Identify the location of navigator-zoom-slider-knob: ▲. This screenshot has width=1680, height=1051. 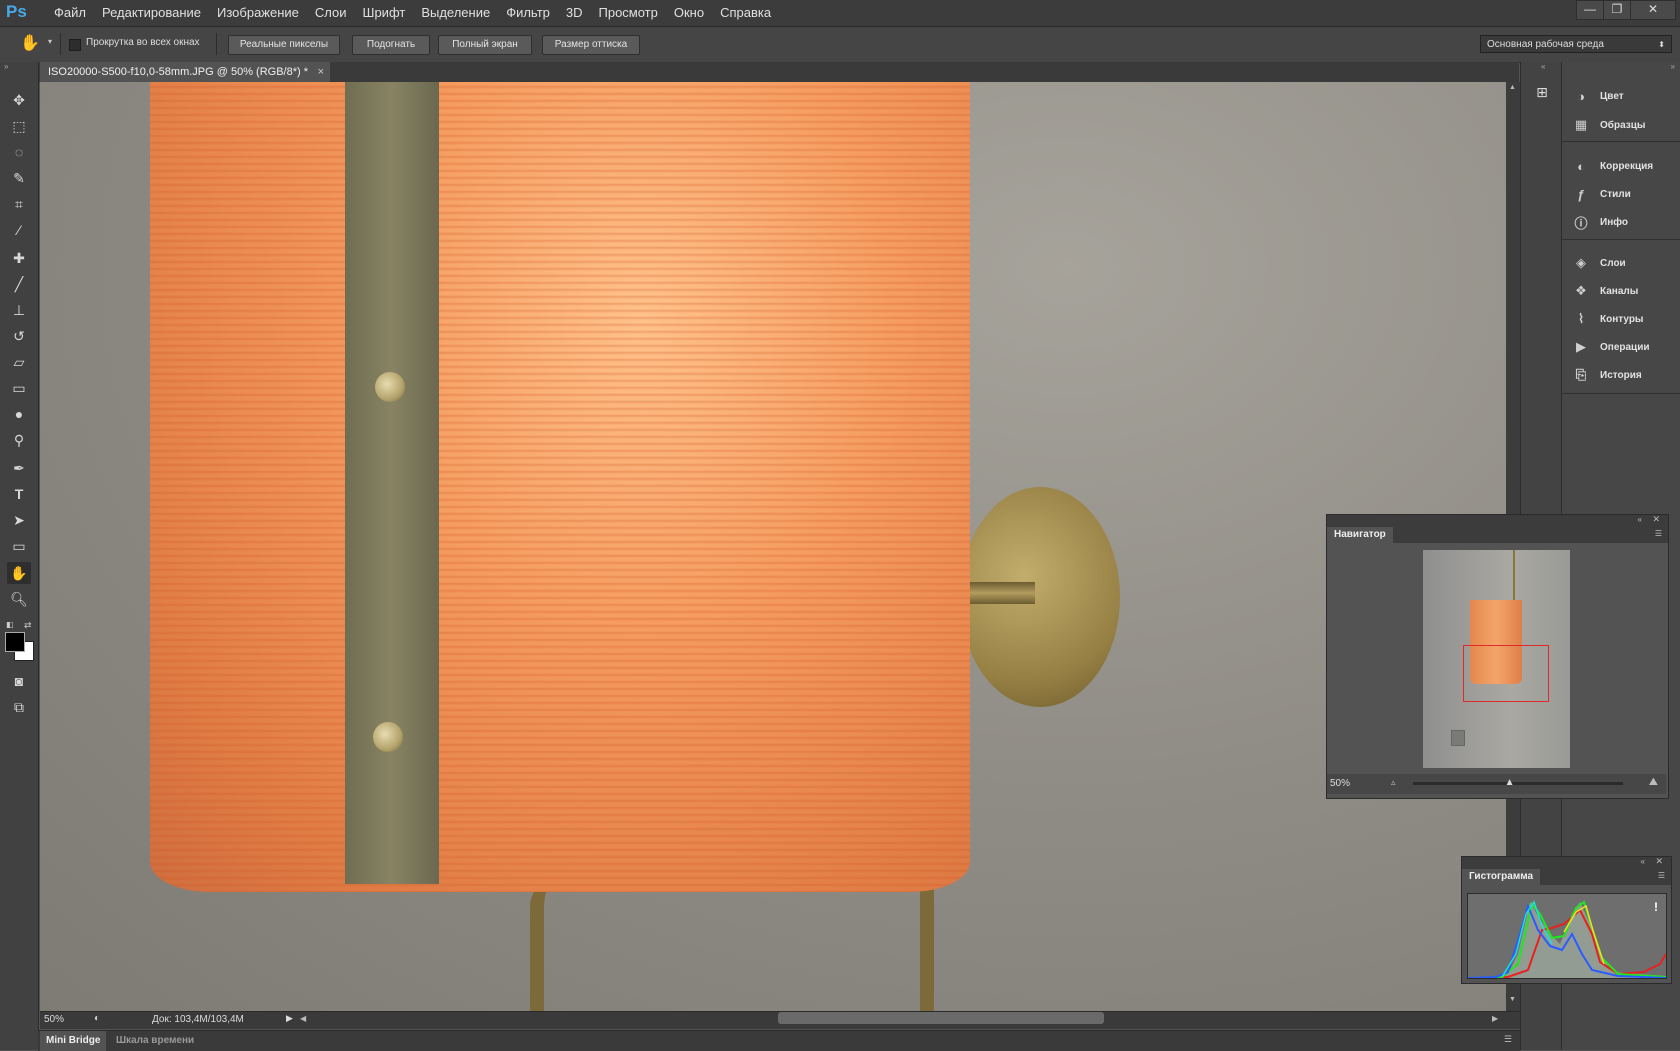
(1510, 782).